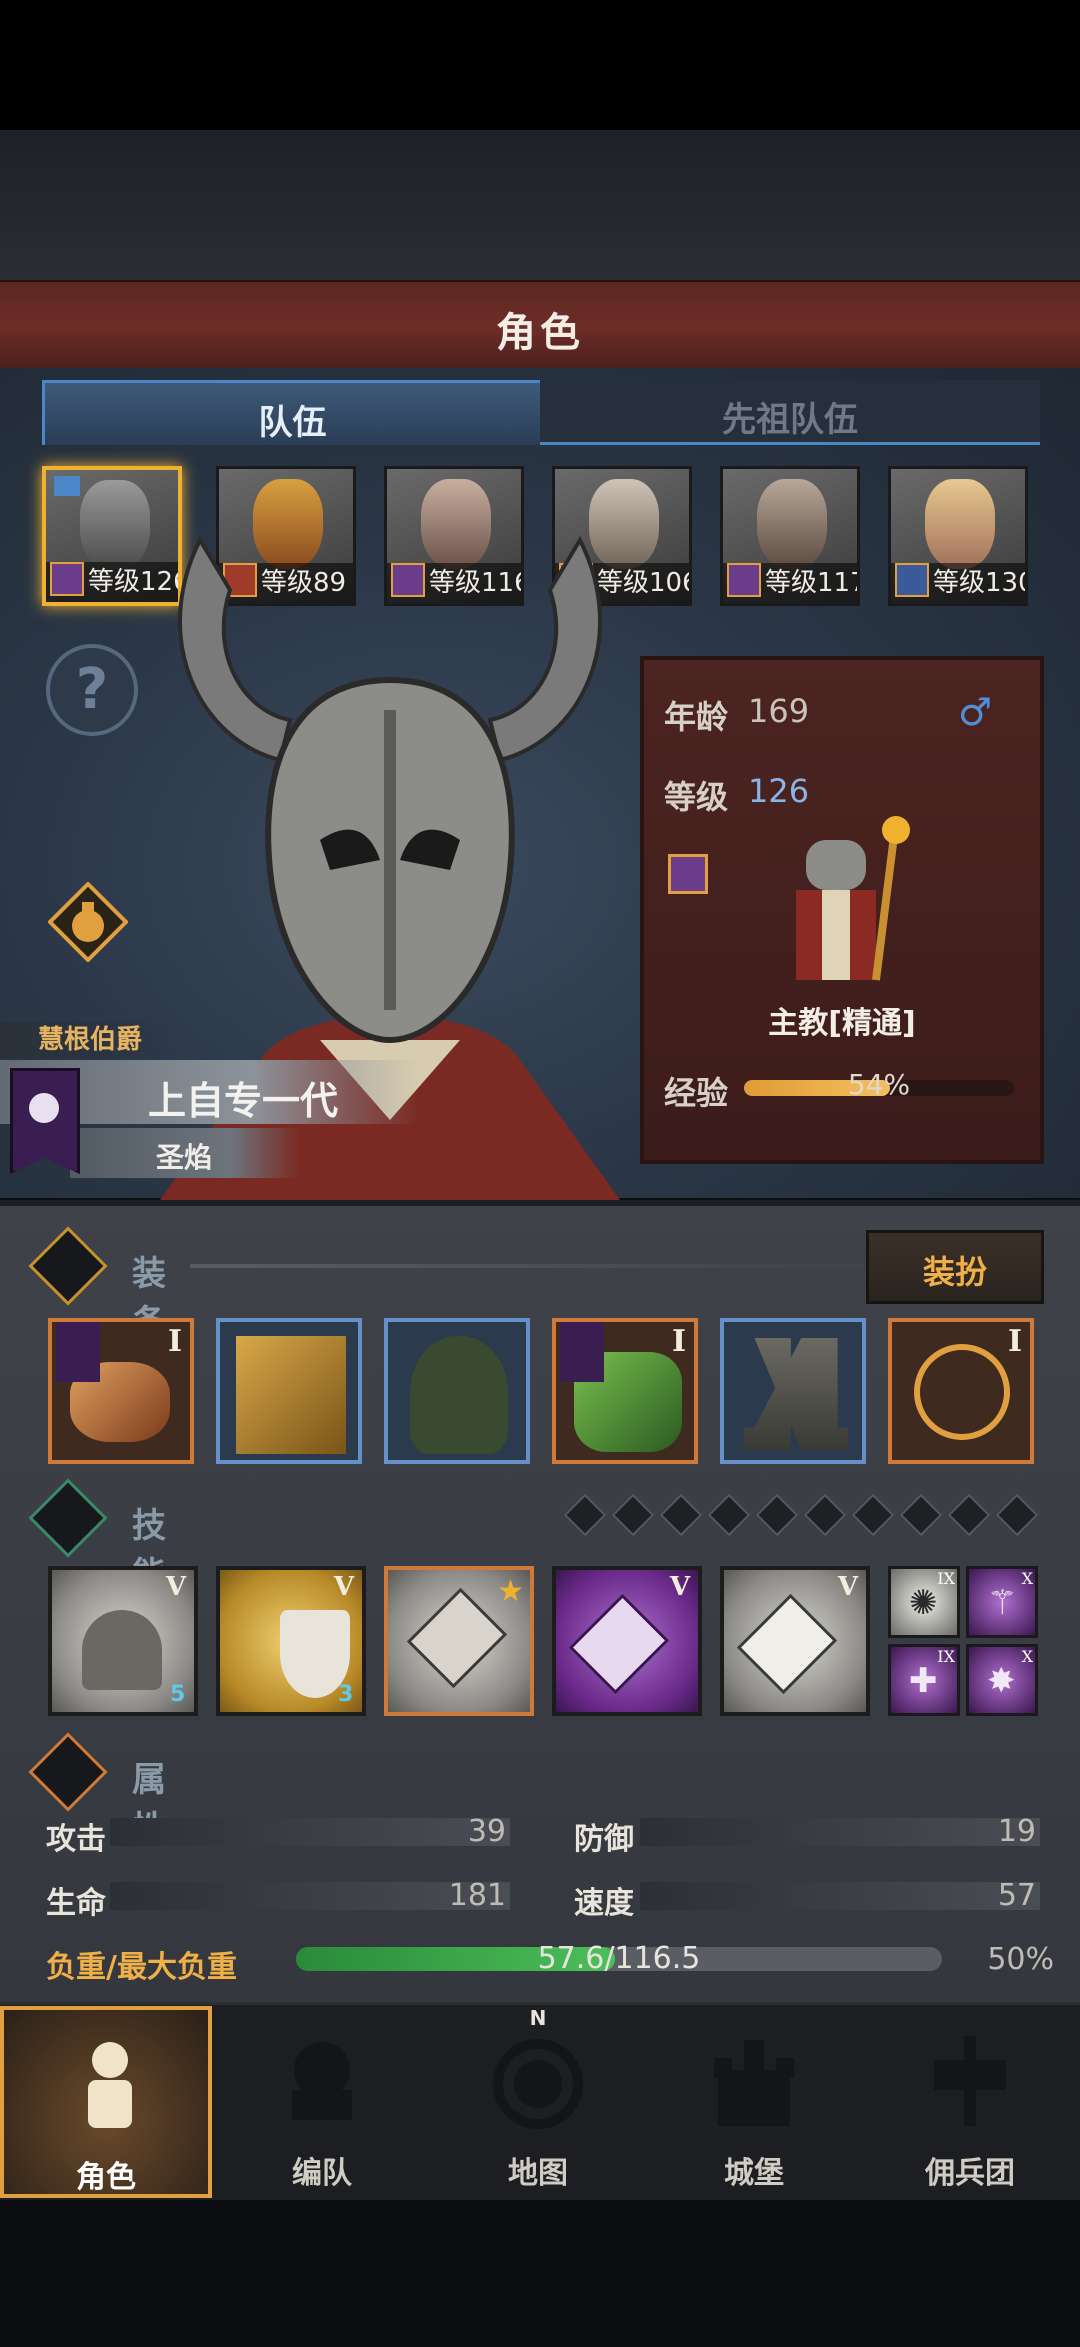 Image resolution: width=1080 pixels, height=2347 pixels. Describe the element at coordinates (322, 2173) in the screenshot. I see `nav-formation-label: 编队` at that location.